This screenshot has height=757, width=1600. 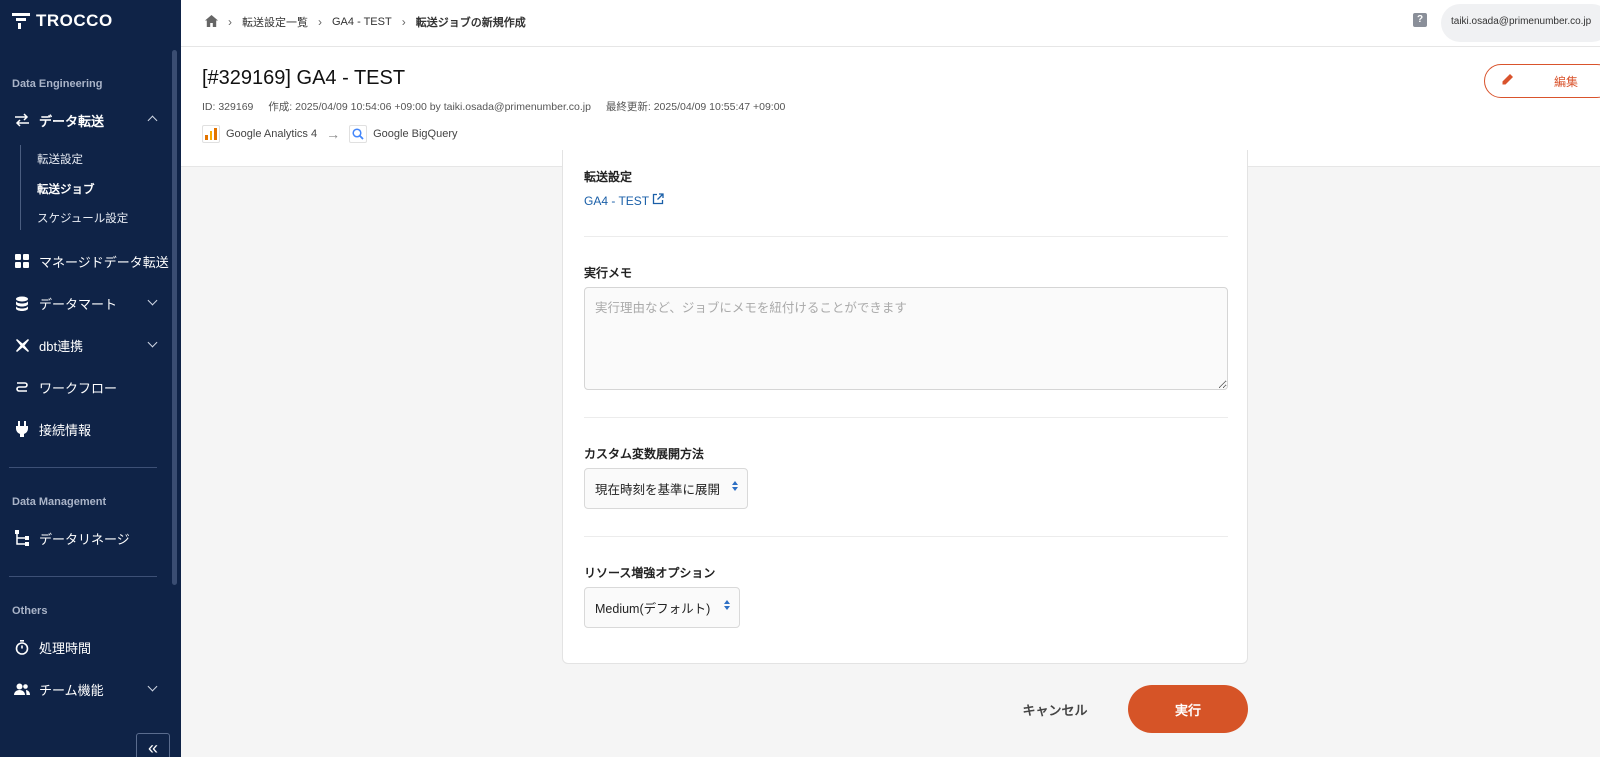 I want to click on sidebar-item-data-transfer: データ転送, so click(x=85, y=120).